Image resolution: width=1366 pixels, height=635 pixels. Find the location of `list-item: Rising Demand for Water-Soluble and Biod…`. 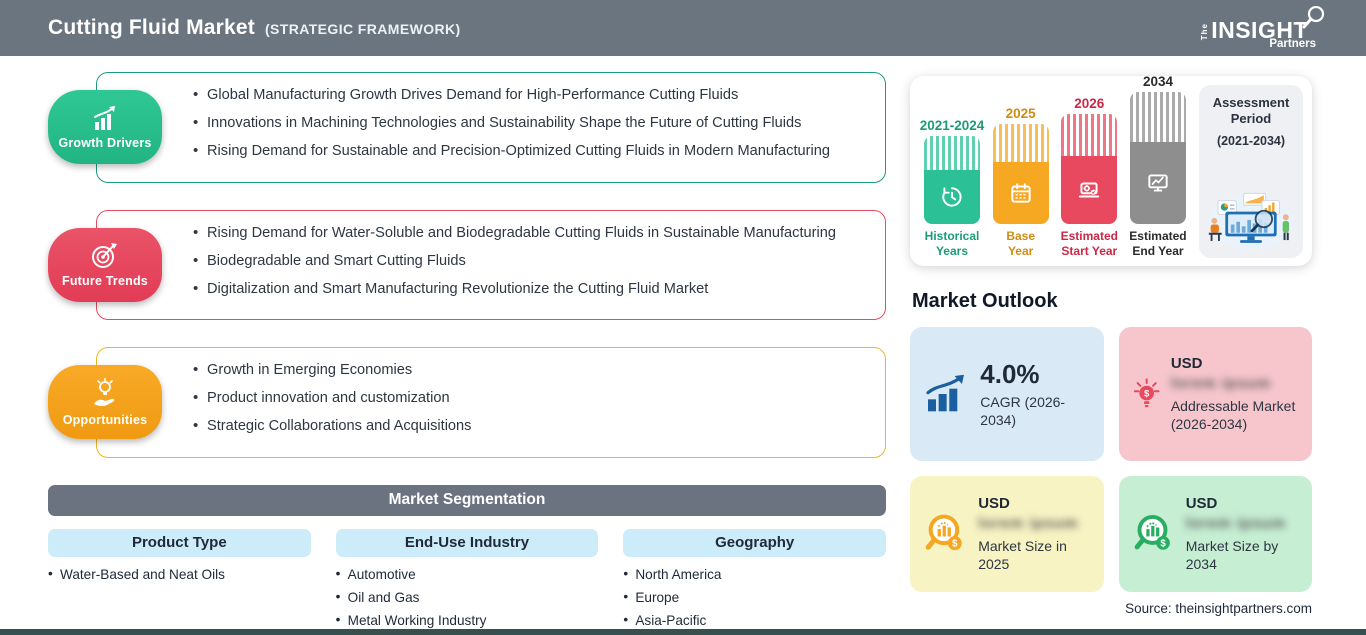

list-item: Rising Demand for Water-Soluble and Biod… is located at coordinates (532, 233).